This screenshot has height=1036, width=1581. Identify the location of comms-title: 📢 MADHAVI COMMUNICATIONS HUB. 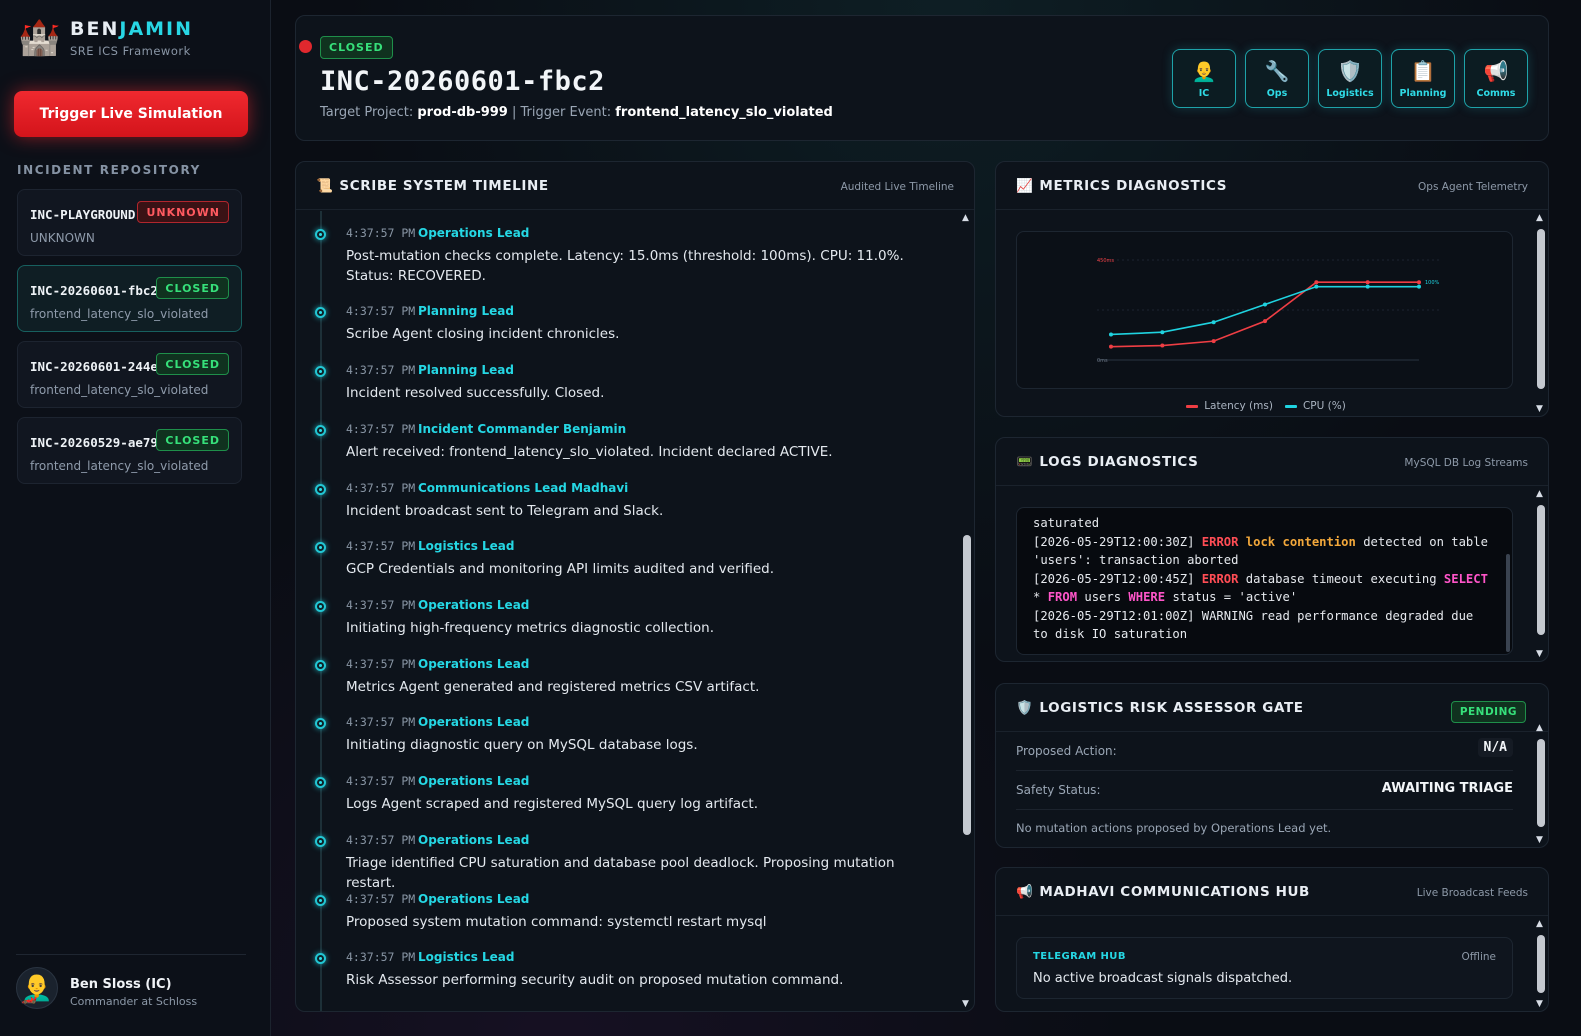
(1163, 892).